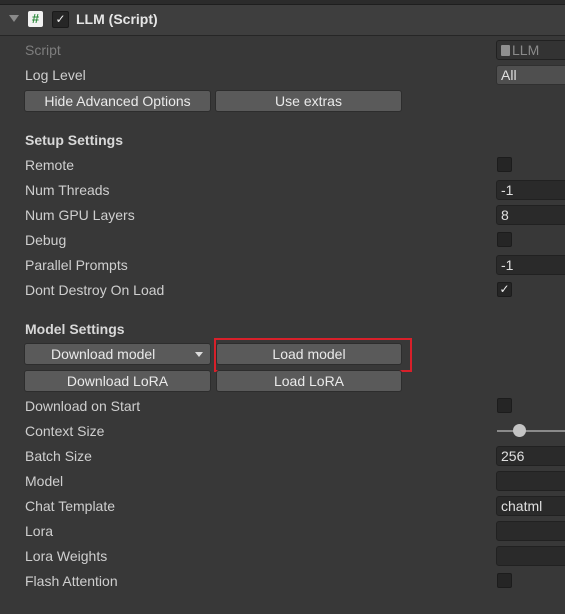 This screenshot has width=565, height=614. What do you see at coordinates (65, 431) in the screenshot?
I see `context-size-label: Context Size` at bounding box center [65, 431].